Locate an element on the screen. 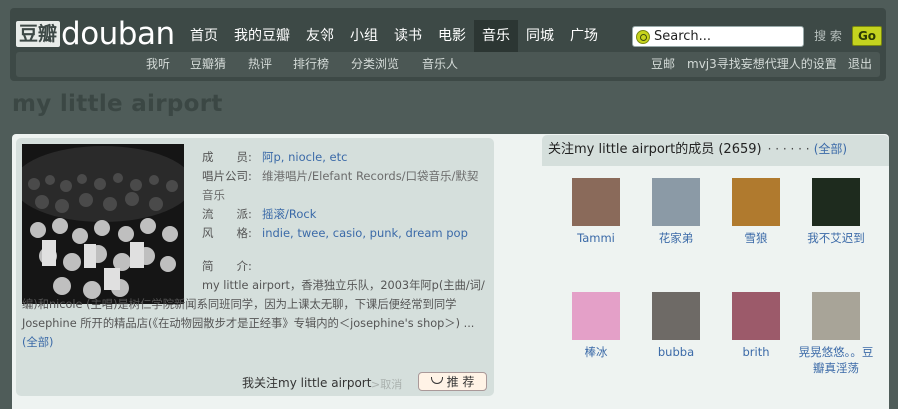  member-name: 我不艾迟到 is located at coordinates (836, 238).